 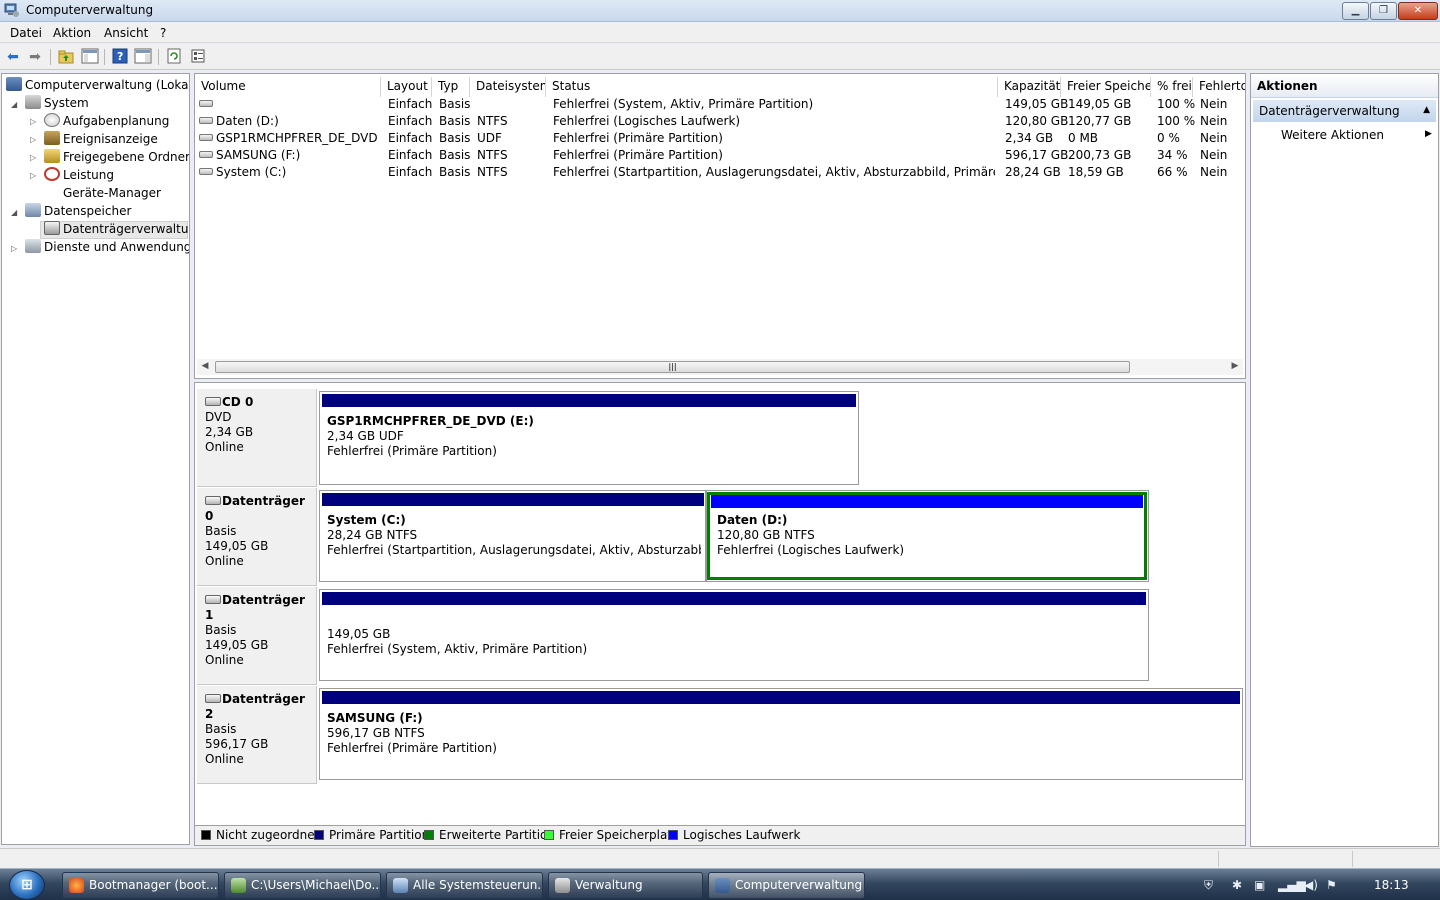 I want to click on menu-aktion: Aktion, so click(x=72, y=33).